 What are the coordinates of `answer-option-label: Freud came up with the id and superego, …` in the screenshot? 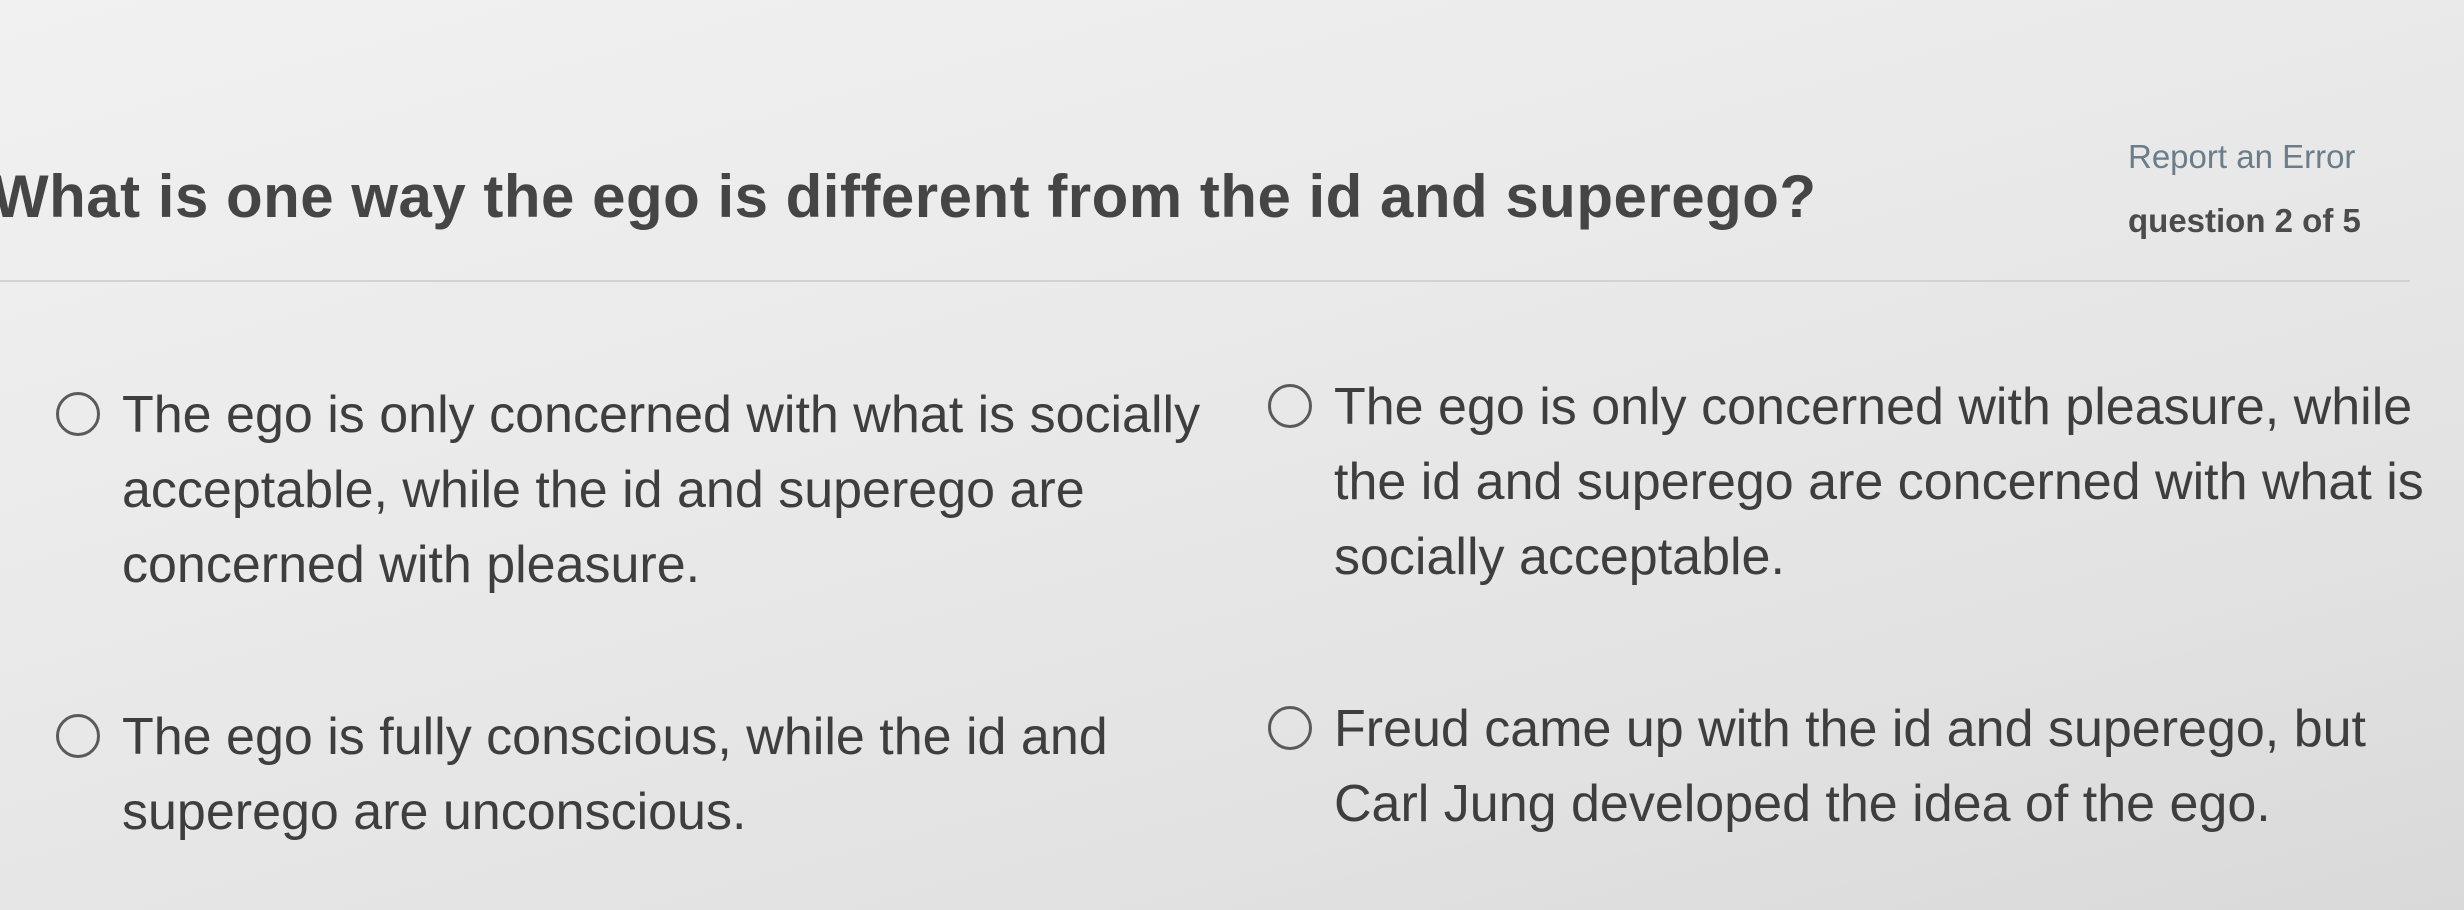 It's located at (1850, 766).